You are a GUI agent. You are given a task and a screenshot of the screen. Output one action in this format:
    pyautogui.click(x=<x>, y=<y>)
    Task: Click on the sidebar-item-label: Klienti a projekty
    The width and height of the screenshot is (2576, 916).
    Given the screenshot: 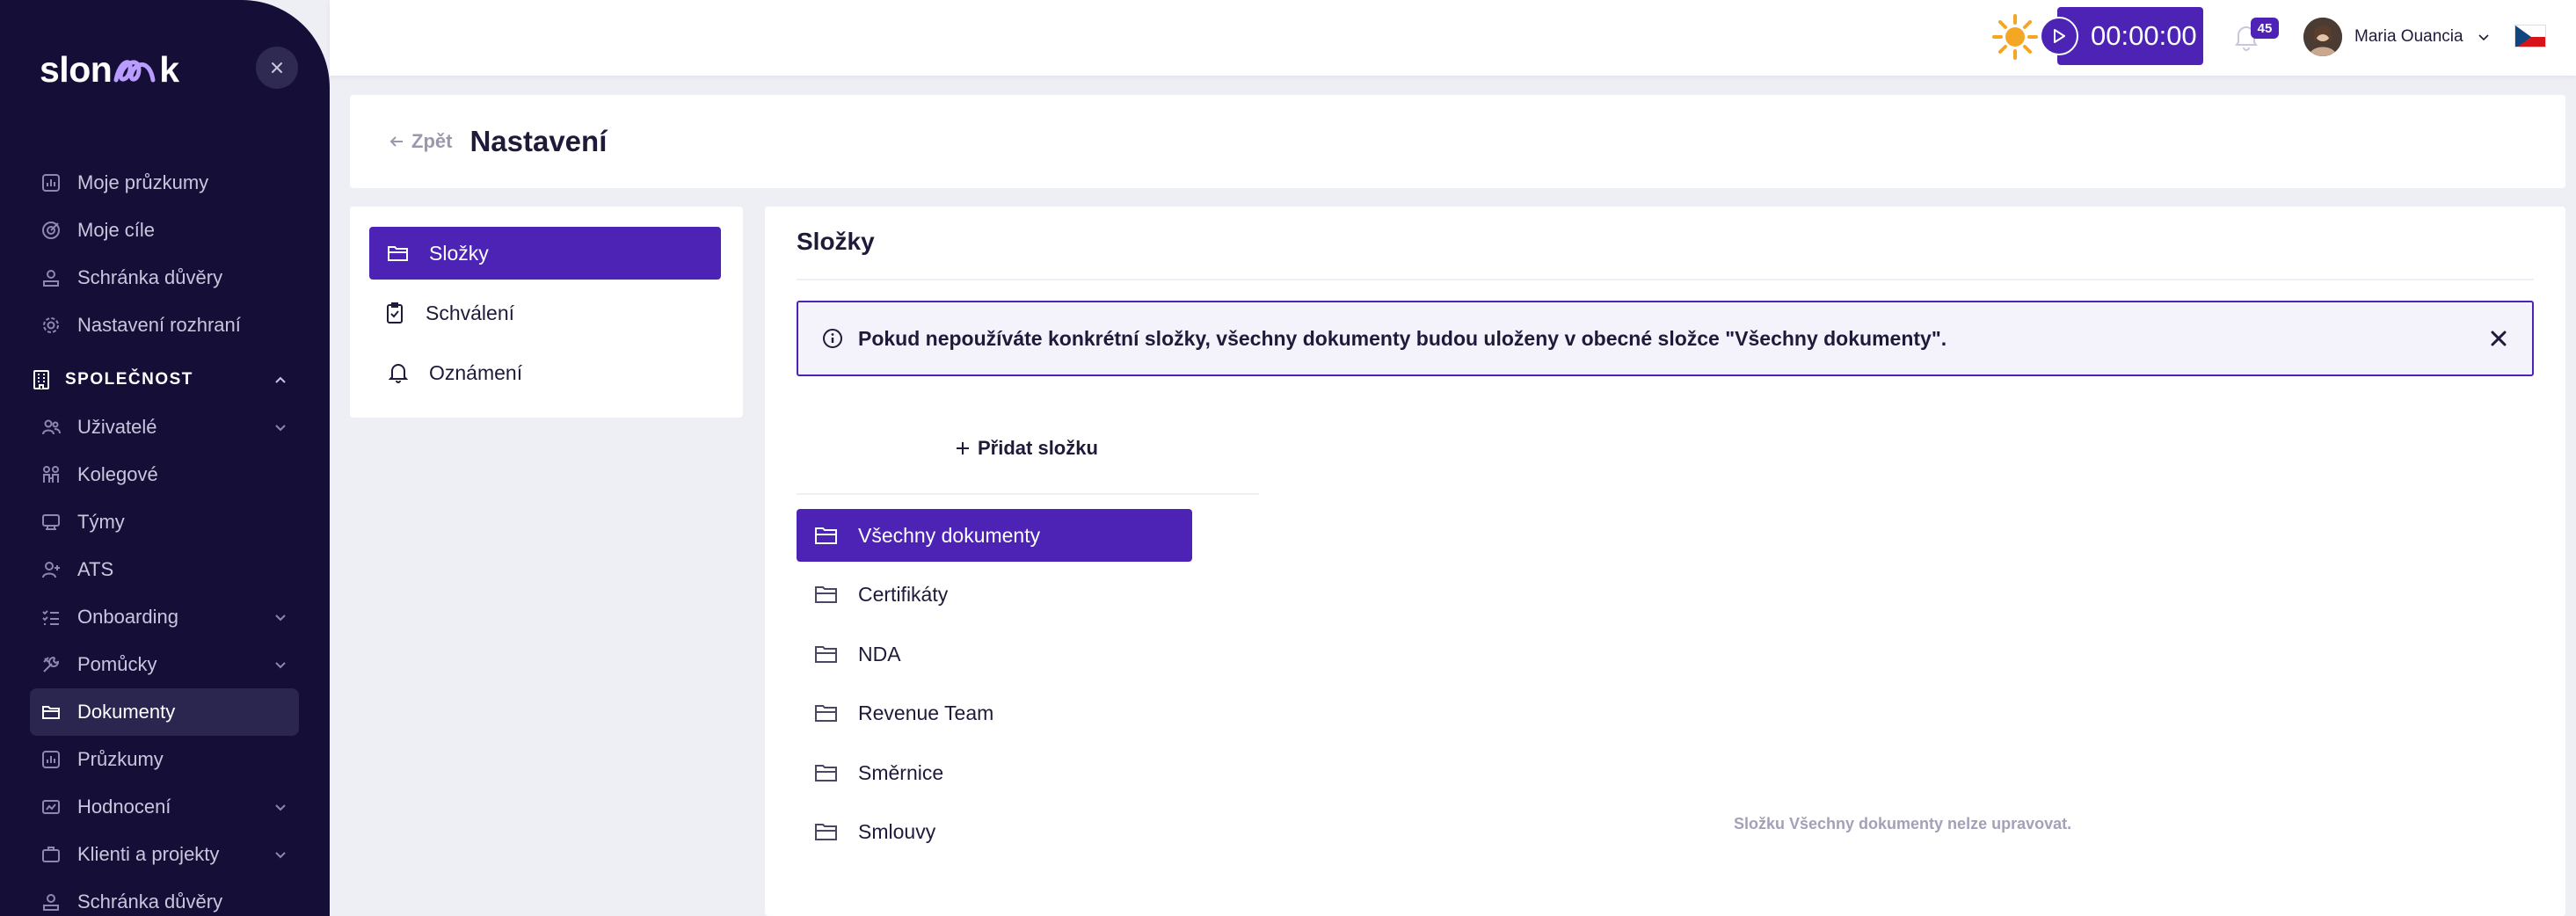 What is the action you would take?
    pyautogui.click(x=148, y=854)
    